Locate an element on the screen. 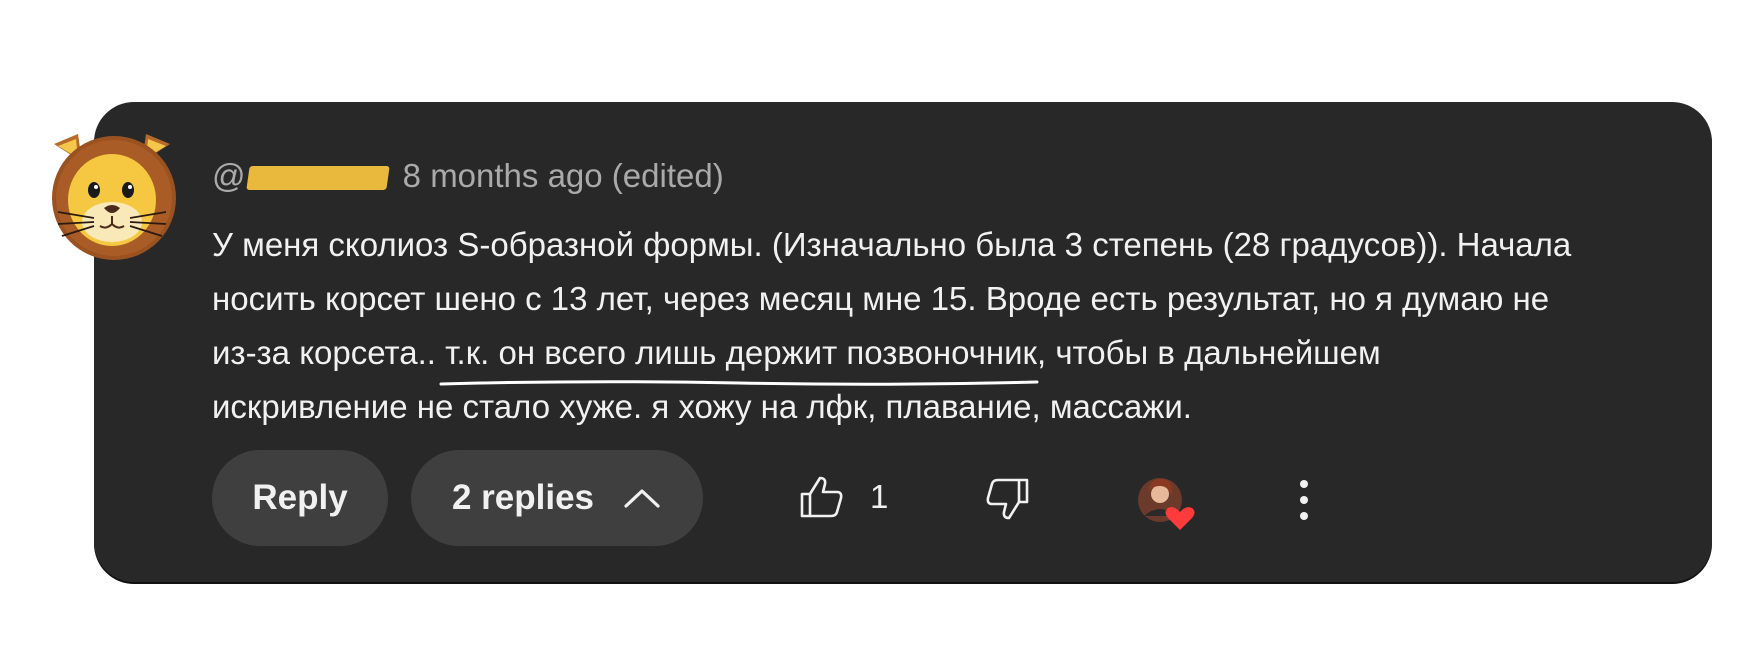 Image resolution: width=1750 pixels, height=659 pixels. underlined-phrase: т.к. он всего лишь держит позвоночник is located at coordinates (739, 356).